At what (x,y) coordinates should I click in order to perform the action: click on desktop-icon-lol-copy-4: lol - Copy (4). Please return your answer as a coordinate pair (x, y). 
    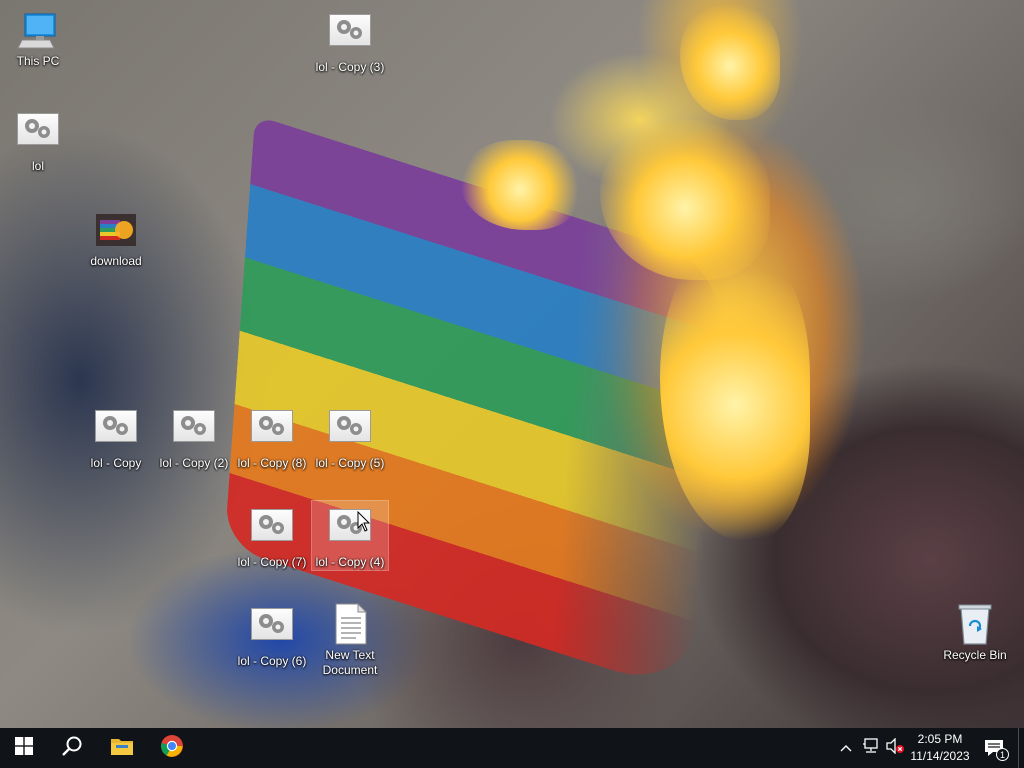
    Looking at the image, I should click on (350, 535).